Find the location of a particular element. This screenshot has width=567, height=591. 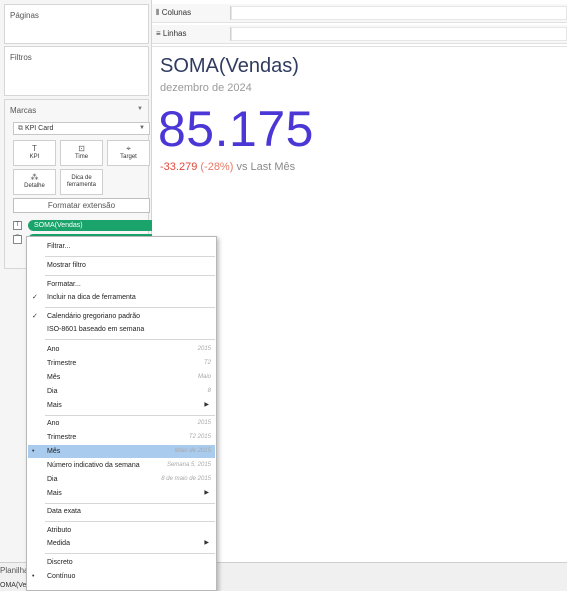

mark-button-kpi: T KPI is located at coordinates (34, 153).